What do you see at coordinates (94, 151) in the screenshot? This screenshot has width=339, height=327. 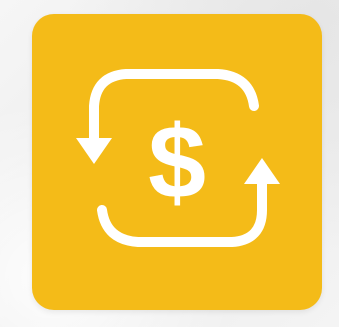 I see `arrow-head-down` at bounding box center [94, 151].